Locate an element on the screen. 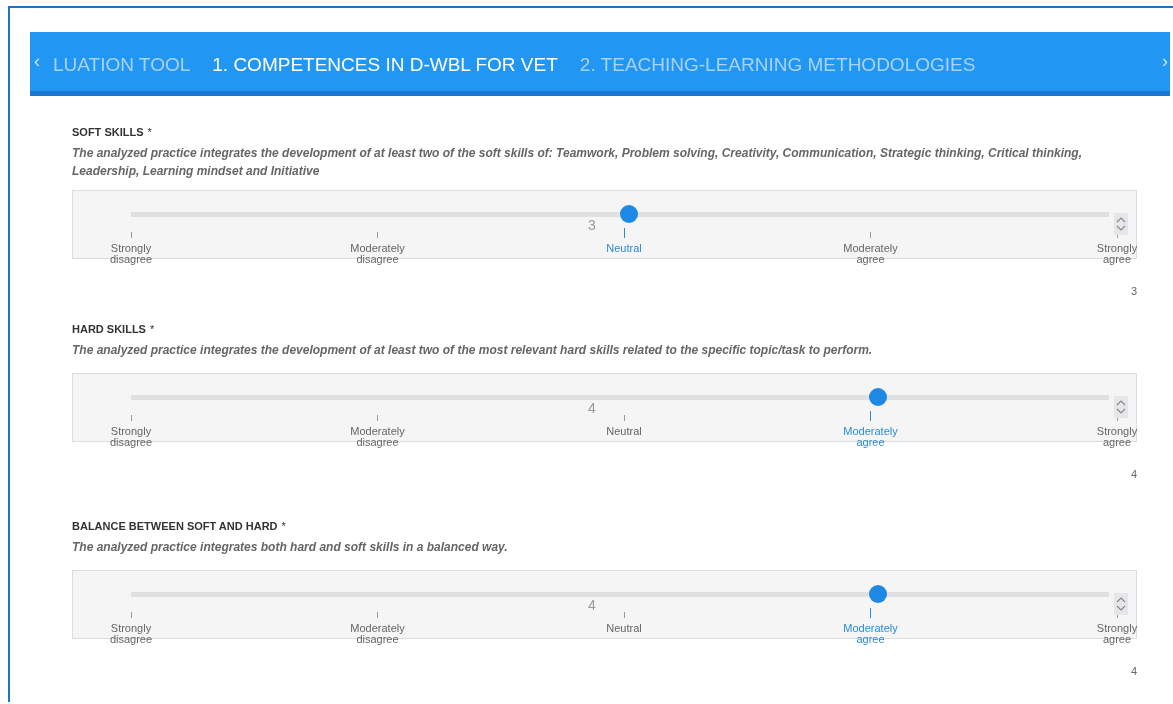  answer-value: 3 is located at coordinates (1133, 291).